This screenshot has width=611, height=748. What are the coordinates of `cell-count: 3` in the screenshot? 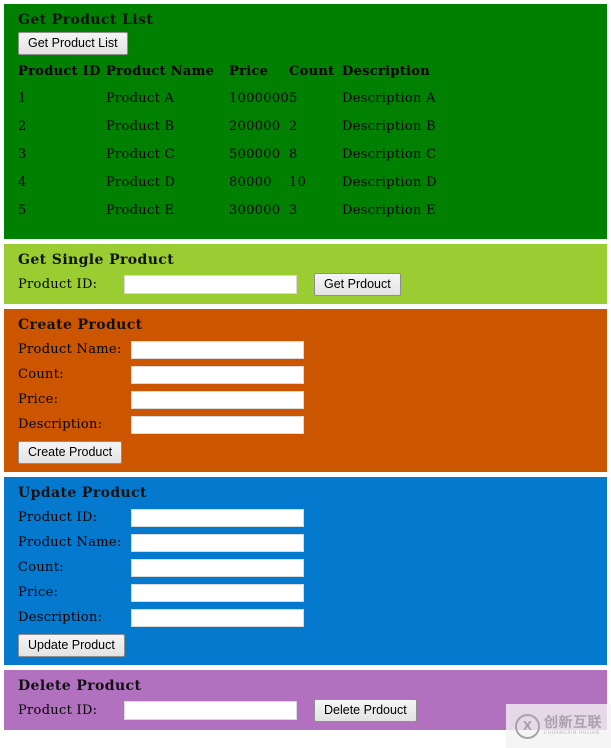 It's located at (293, 210).